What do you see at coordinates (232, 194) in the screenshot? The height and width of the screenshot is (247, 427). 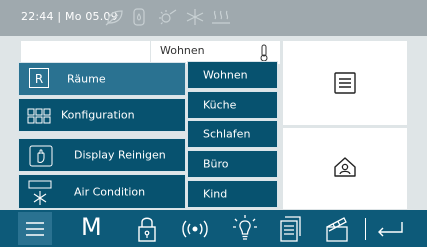 I see `submenu-item-kind: Kind` at bounding box center [232, 194].